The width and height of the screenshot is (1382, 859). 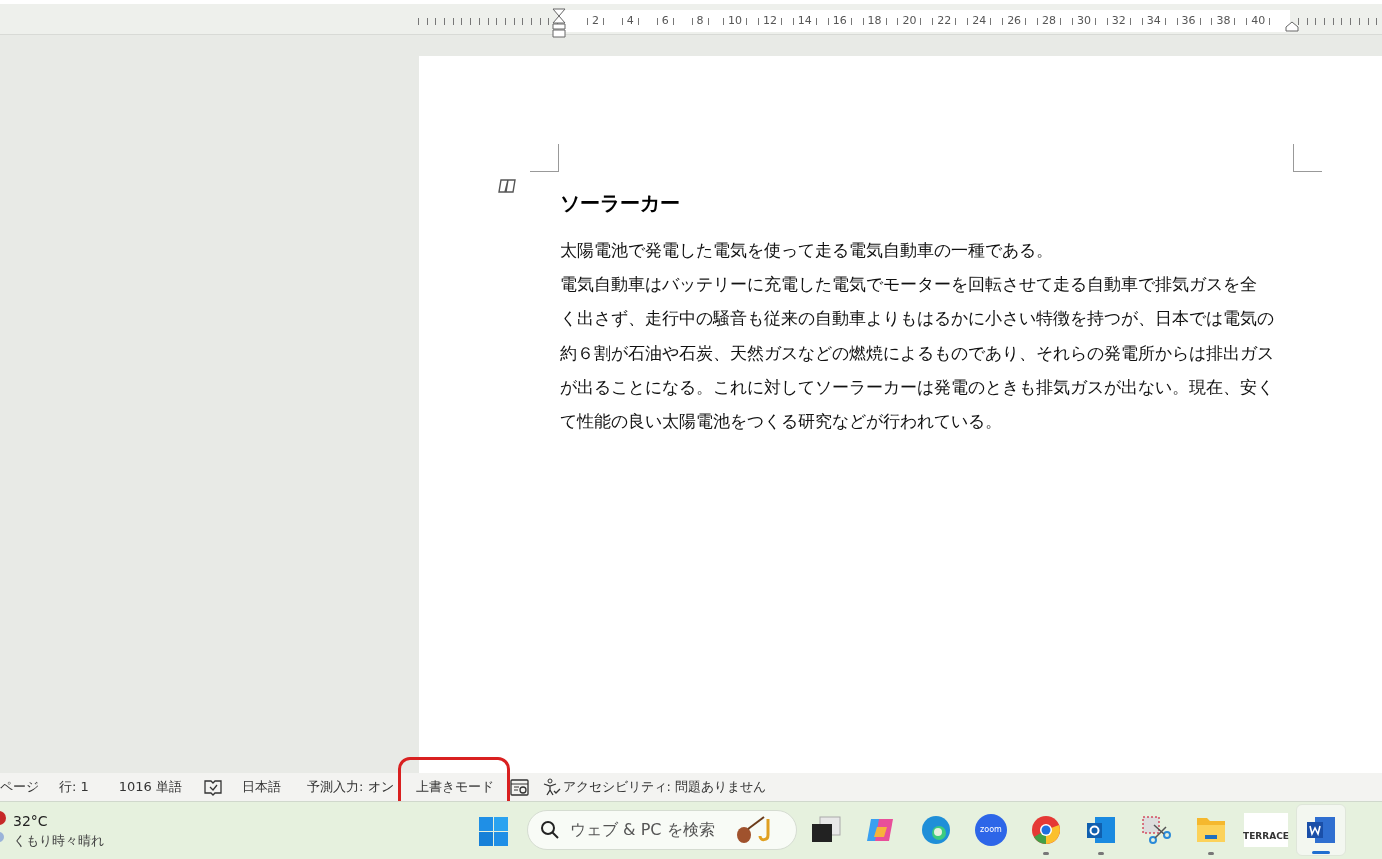 What do you see at coordinates (665, 20) in the screenshot?
I see `ruler-number: 6` at bounding box center [665, 20].